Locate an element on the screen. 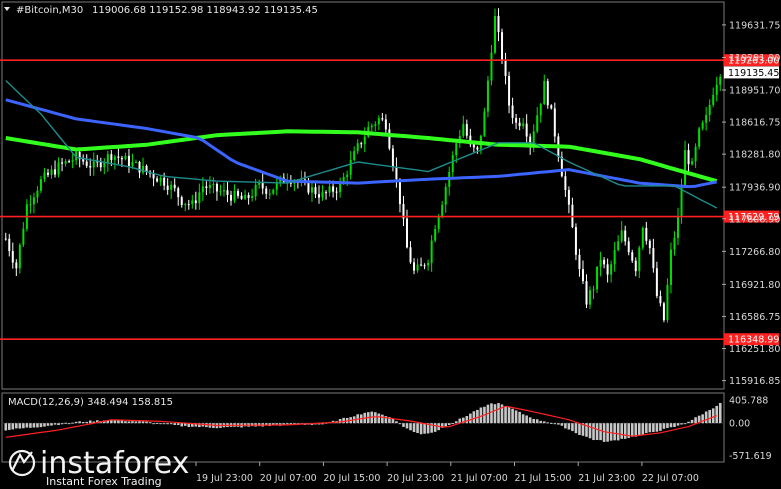 This screenshot has height=489, width=781. price-tick-label: 118281.80 is located at coordinates (754, 155).